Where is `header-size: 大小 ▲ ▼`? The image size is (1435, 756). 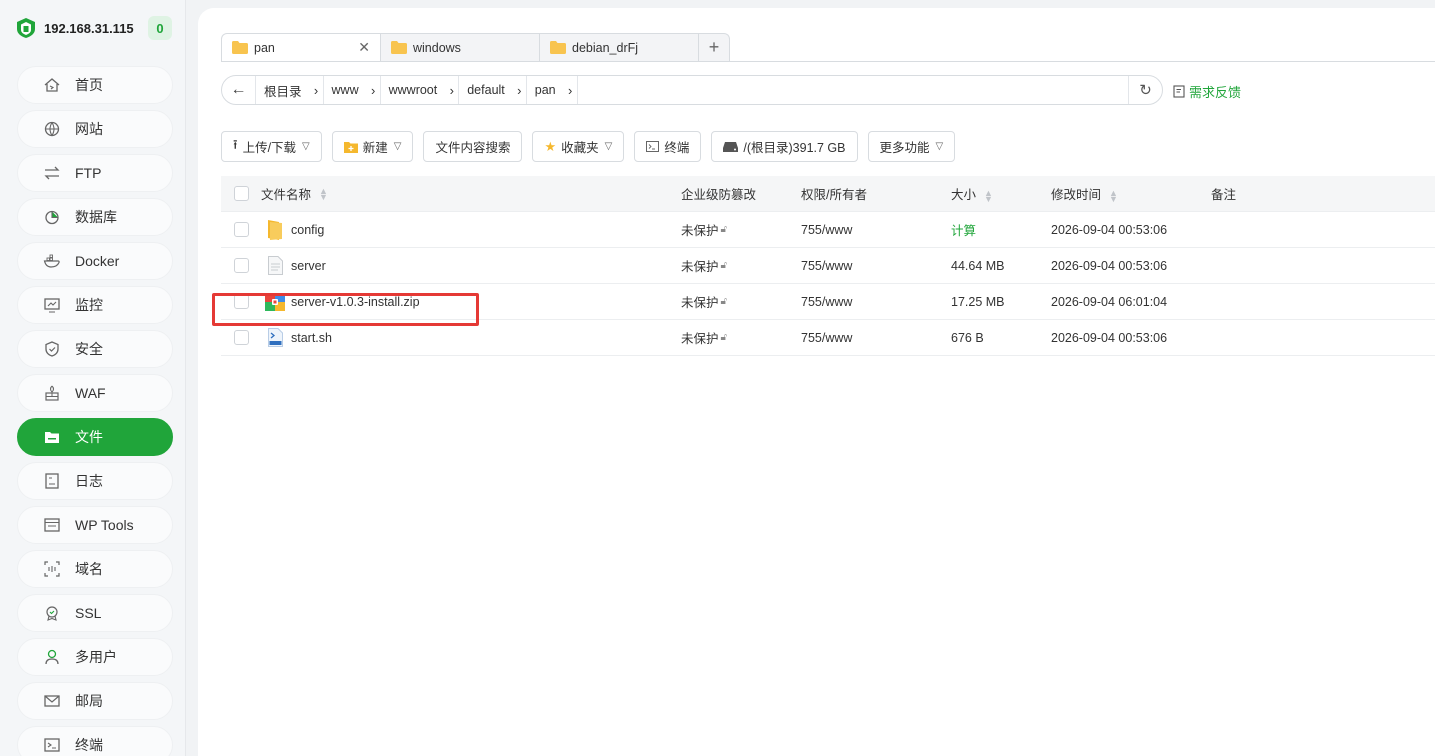 header-size: 大小 ▲ ▼ is located at coordinates (1001, 193).